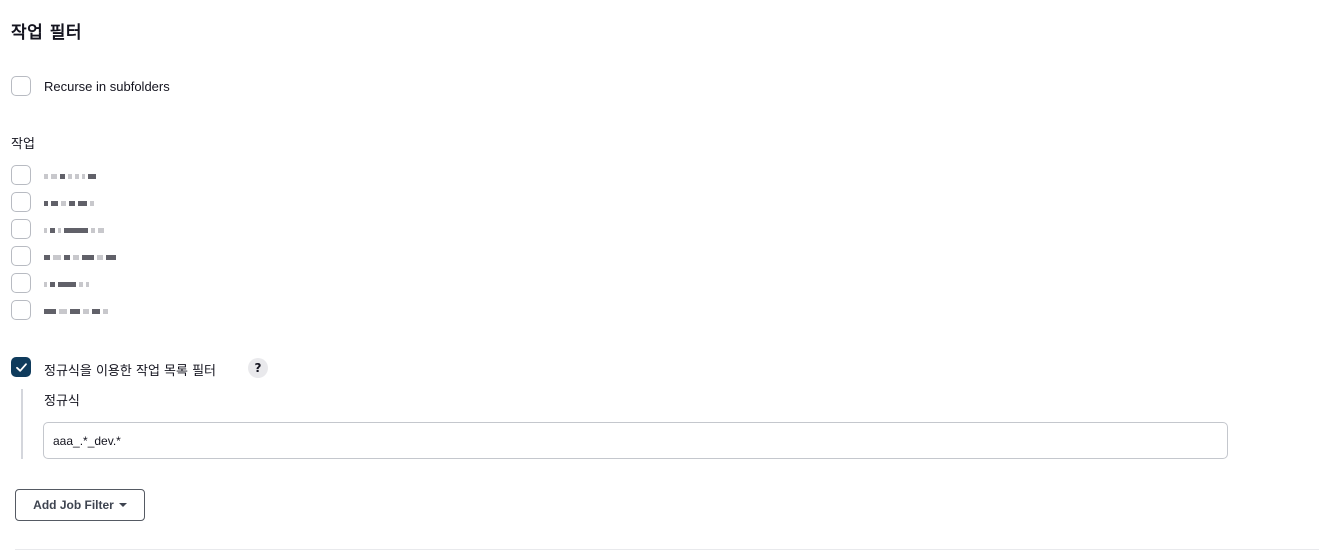 The image size is (1319, 559). What do you see at coordinates (258, 368) in the screenshot?
I see `help-icon: ?` at bounding box center [258, 368].